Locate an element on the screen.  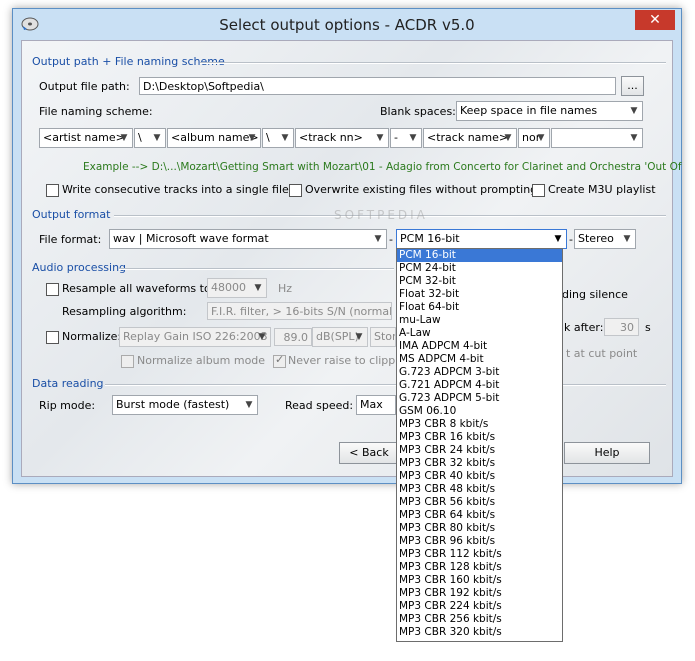
output-file-path-input: D:\Desktop\Softpedia\ is located at coordinates (377, 86).